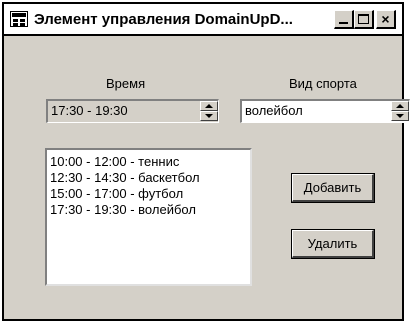 This screenshot has height=323, width=410. What do you see at coordinates (343, 23) in the screenshot?
I see `minimize-icon` at bounding box center [343, 23].